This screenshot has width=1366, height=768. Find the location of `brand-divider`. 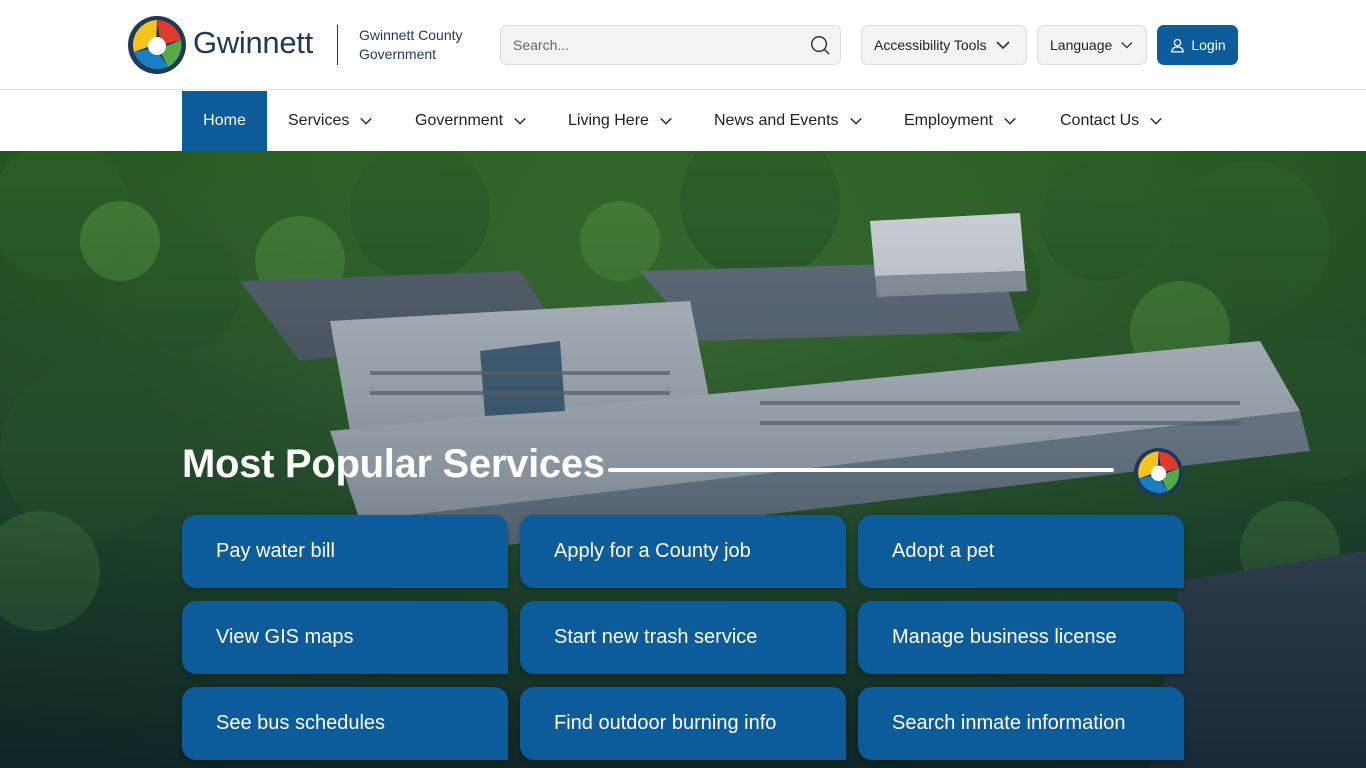

brand-divider is located at coordinates (337, 45).